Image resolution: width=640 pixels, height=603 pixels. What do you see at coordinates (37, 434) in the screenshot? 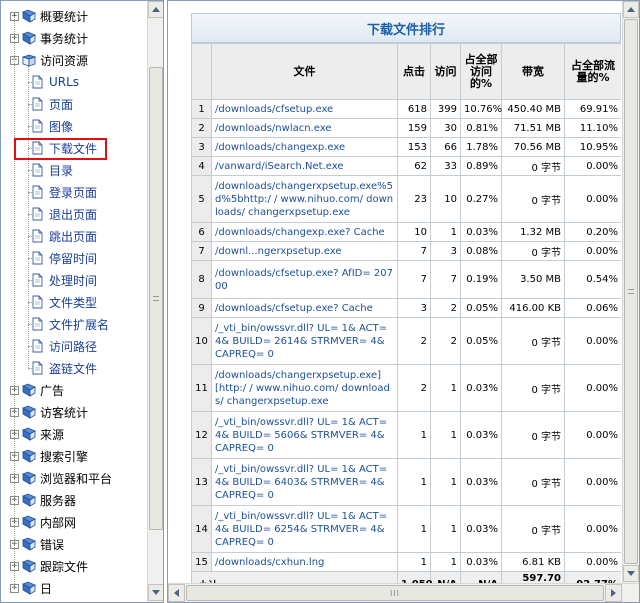
I see `tree-item-folder: + 来源` at bounding box center [37, 434].